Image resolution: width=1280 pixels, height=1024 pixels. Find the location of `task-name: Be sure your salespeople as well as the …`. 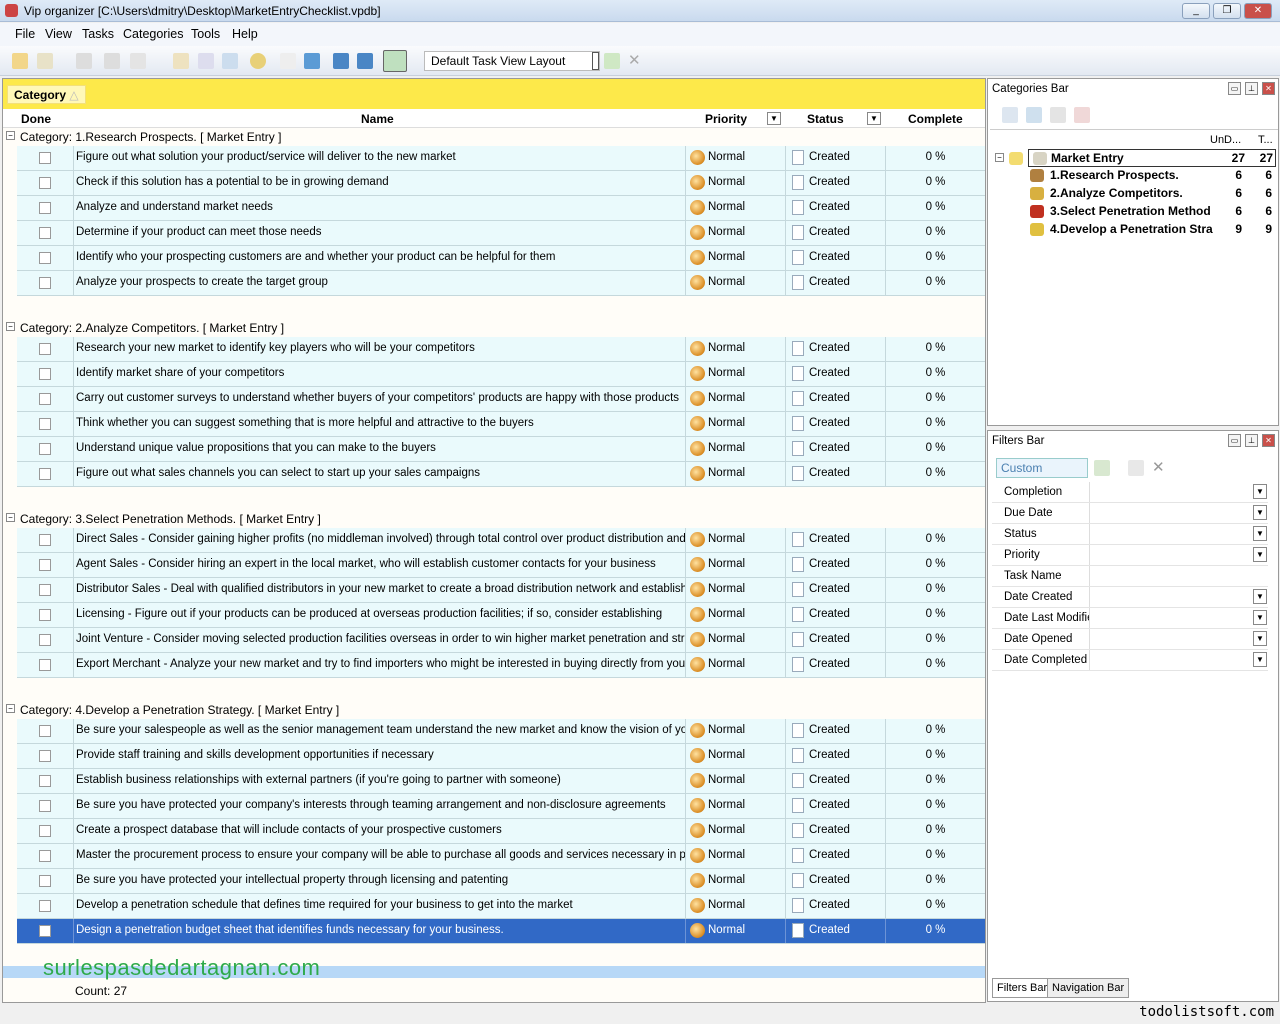

task-name: Be sure your salespeople as well as the … is located at coordinates (379, 731).